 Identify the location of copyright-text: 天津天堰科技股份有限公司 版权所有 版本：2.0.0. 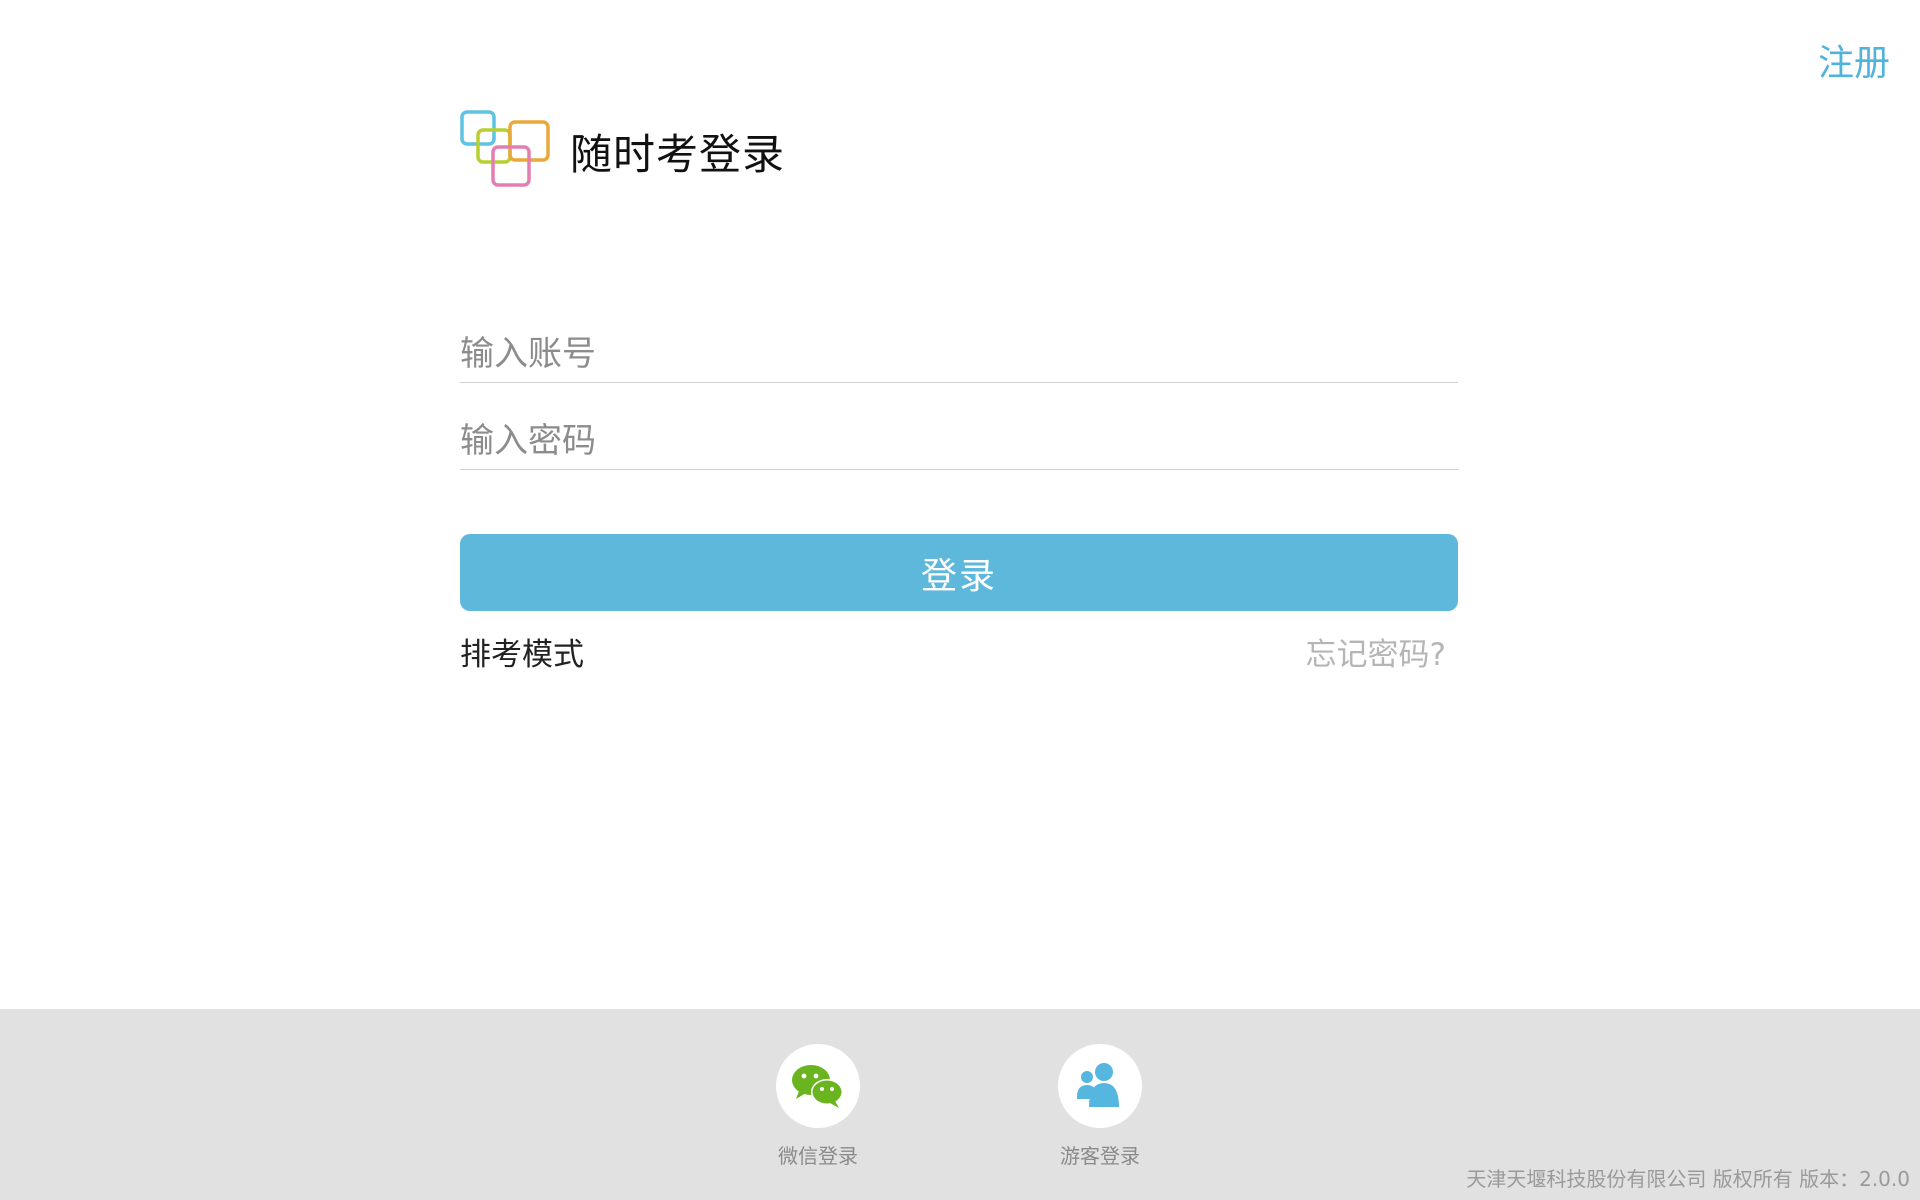
(1688, 1179).